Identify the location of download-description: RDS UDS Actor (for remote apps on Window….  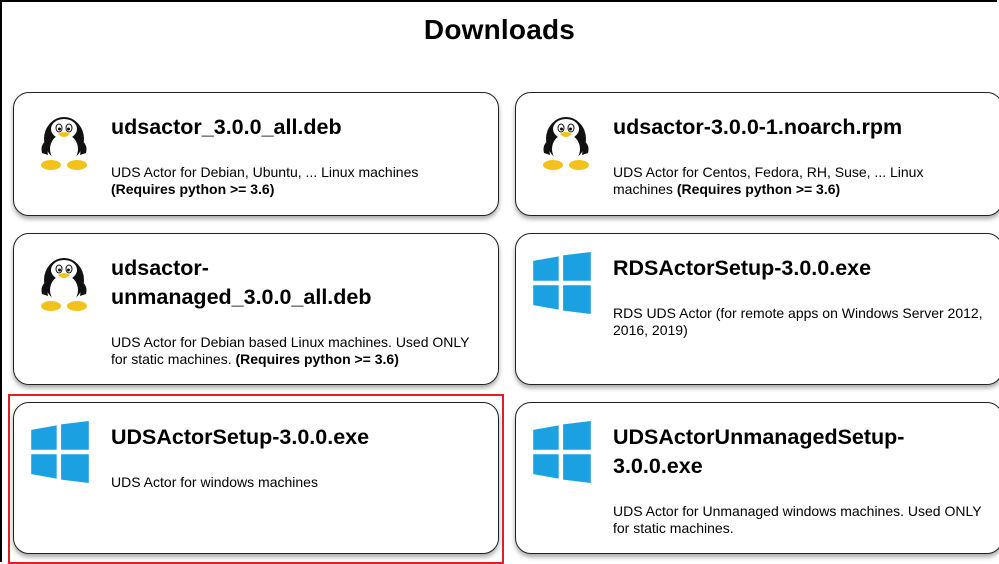
(798, 321).